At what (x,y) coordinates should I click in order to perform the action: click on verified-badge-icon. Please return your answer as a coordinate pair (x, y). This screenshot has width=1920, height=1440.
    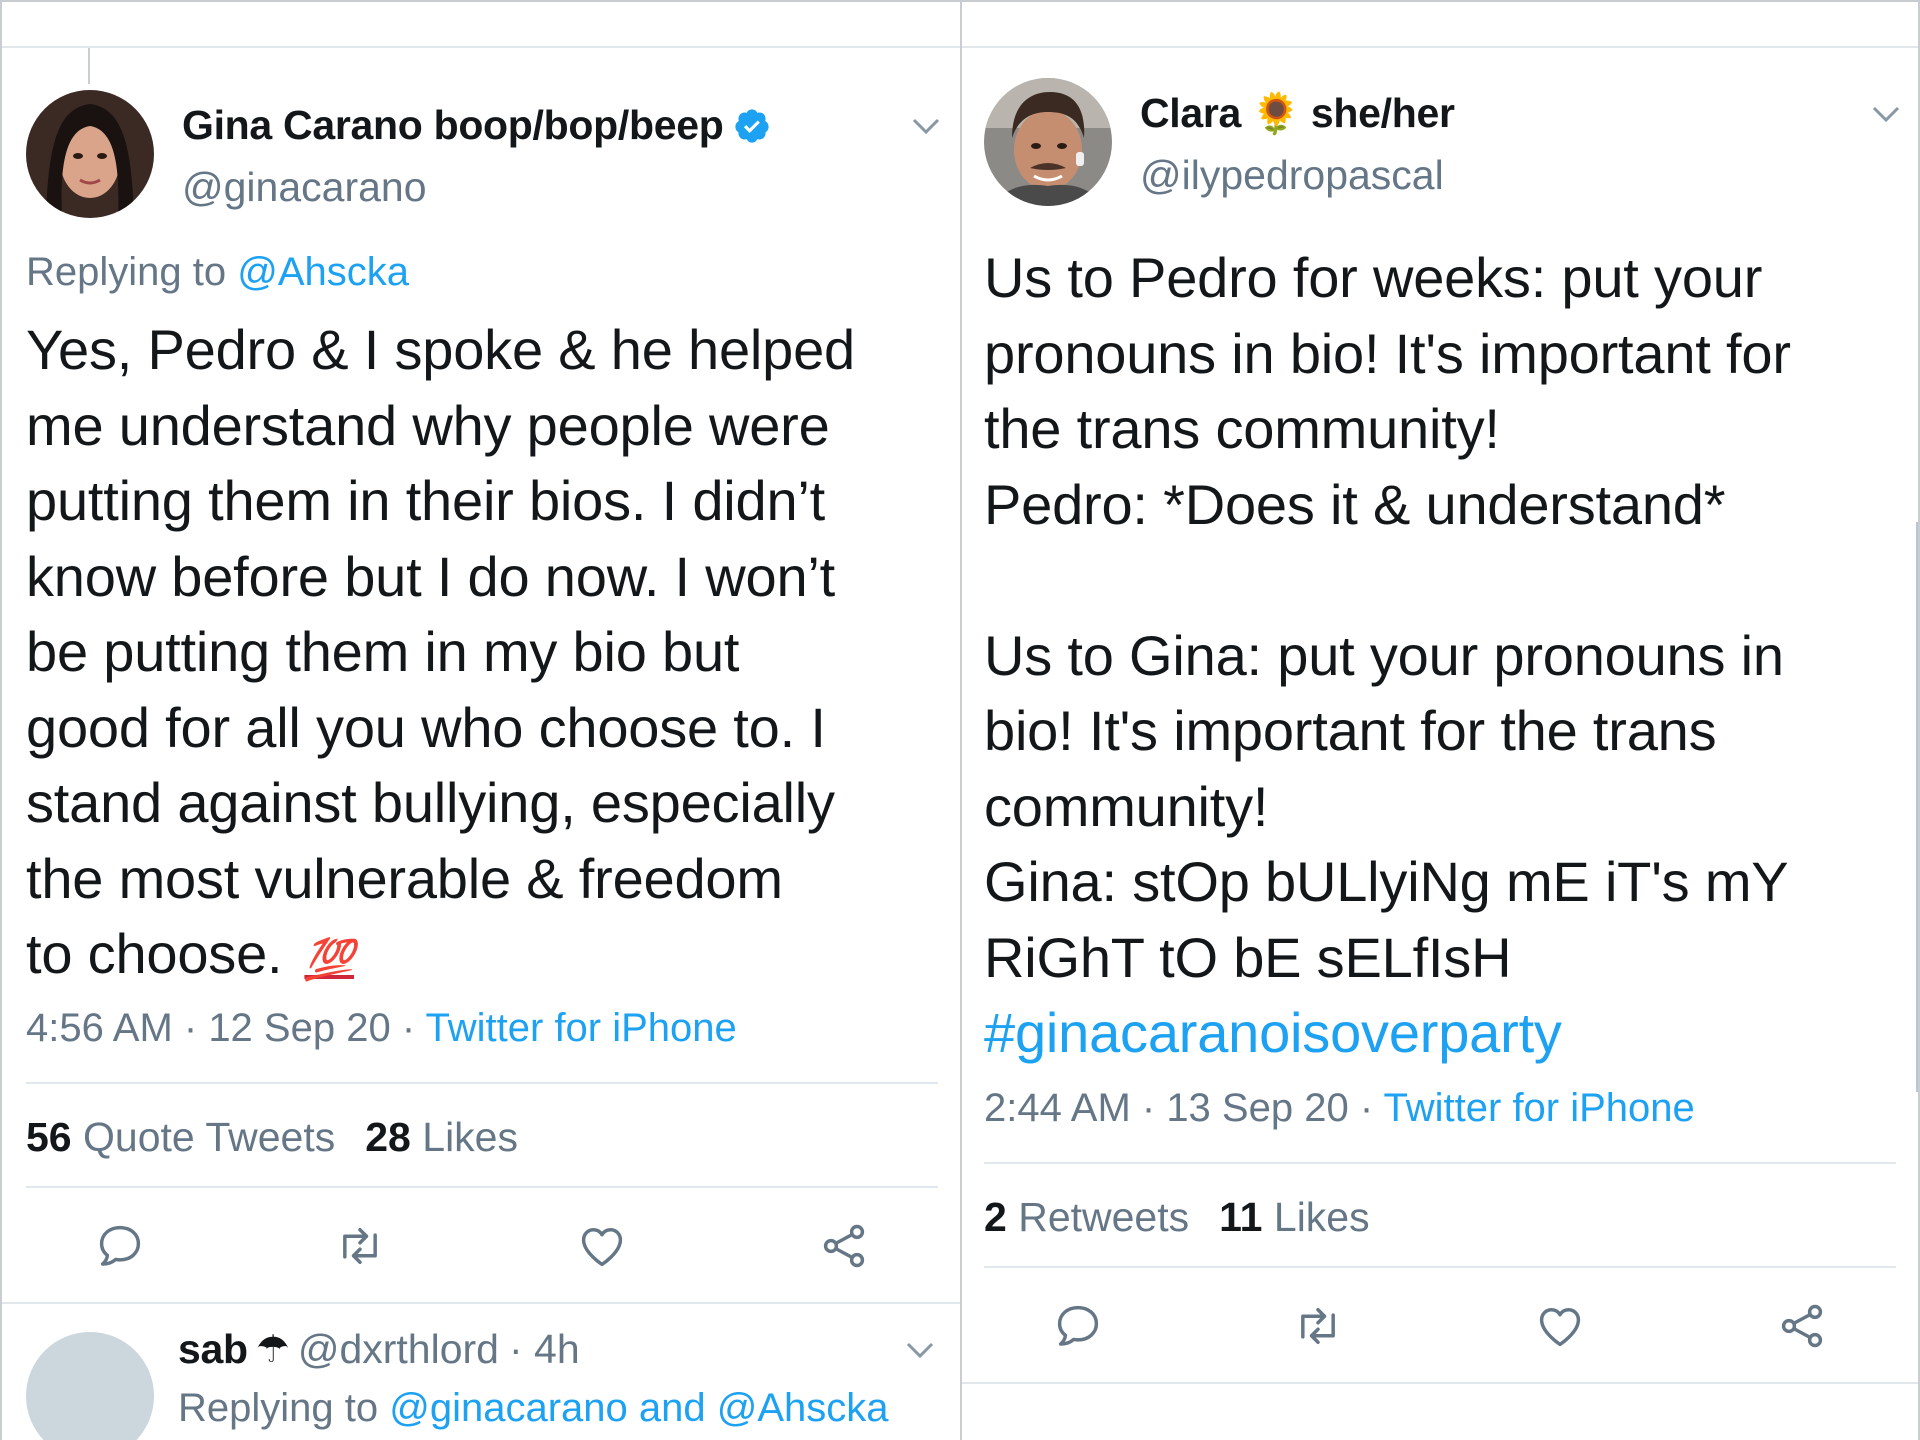
    Looking at the image, I should click on (752, 126).